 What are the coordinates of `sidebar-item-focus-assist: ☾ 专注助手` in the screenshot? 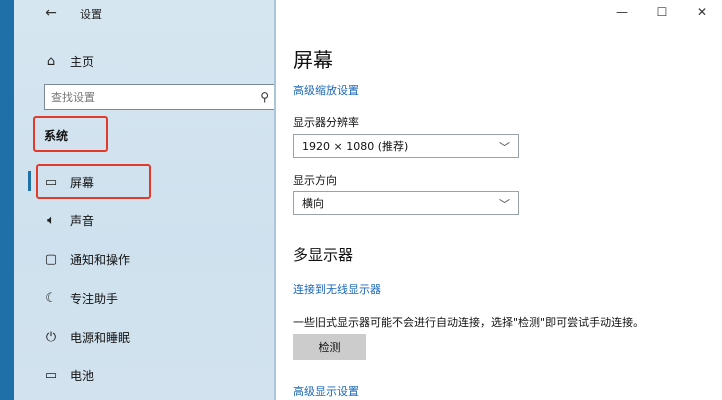 It's located at (157, 298).